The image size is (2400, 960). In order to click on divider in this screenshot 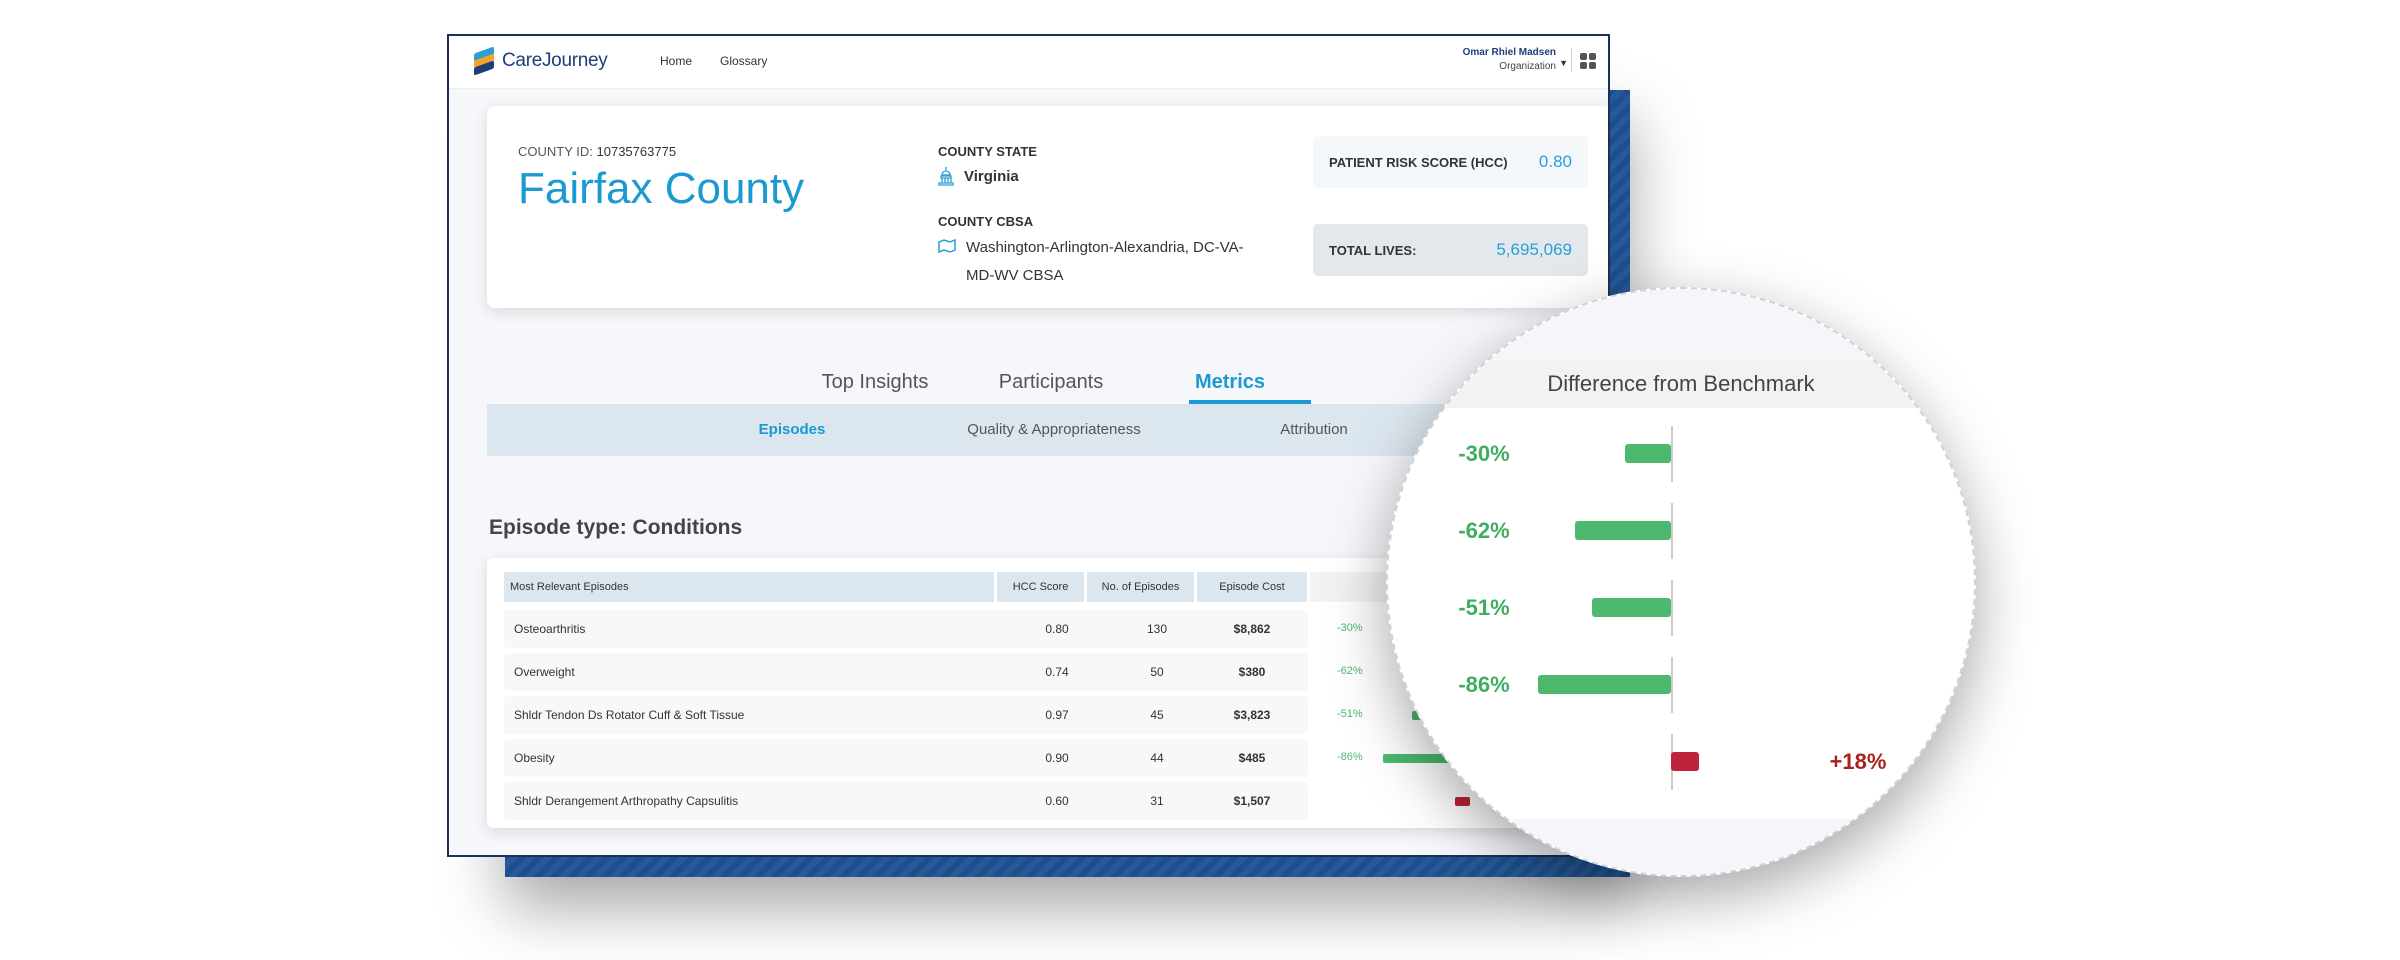, I will do `click(1571, 60)`.